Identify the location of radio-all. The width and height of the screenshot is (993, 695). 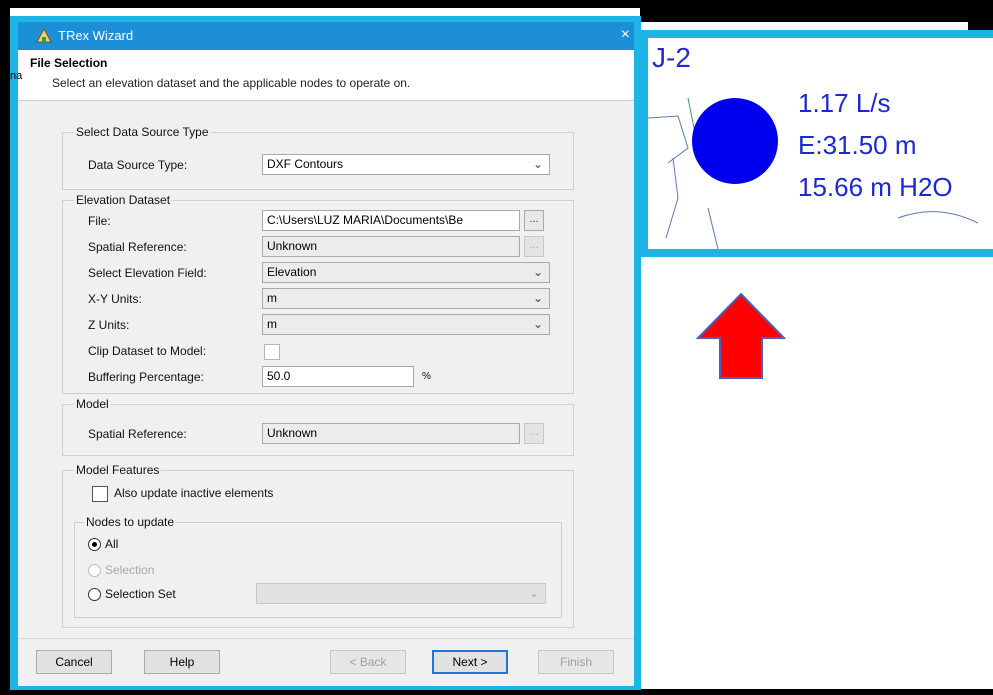
(94, 544).